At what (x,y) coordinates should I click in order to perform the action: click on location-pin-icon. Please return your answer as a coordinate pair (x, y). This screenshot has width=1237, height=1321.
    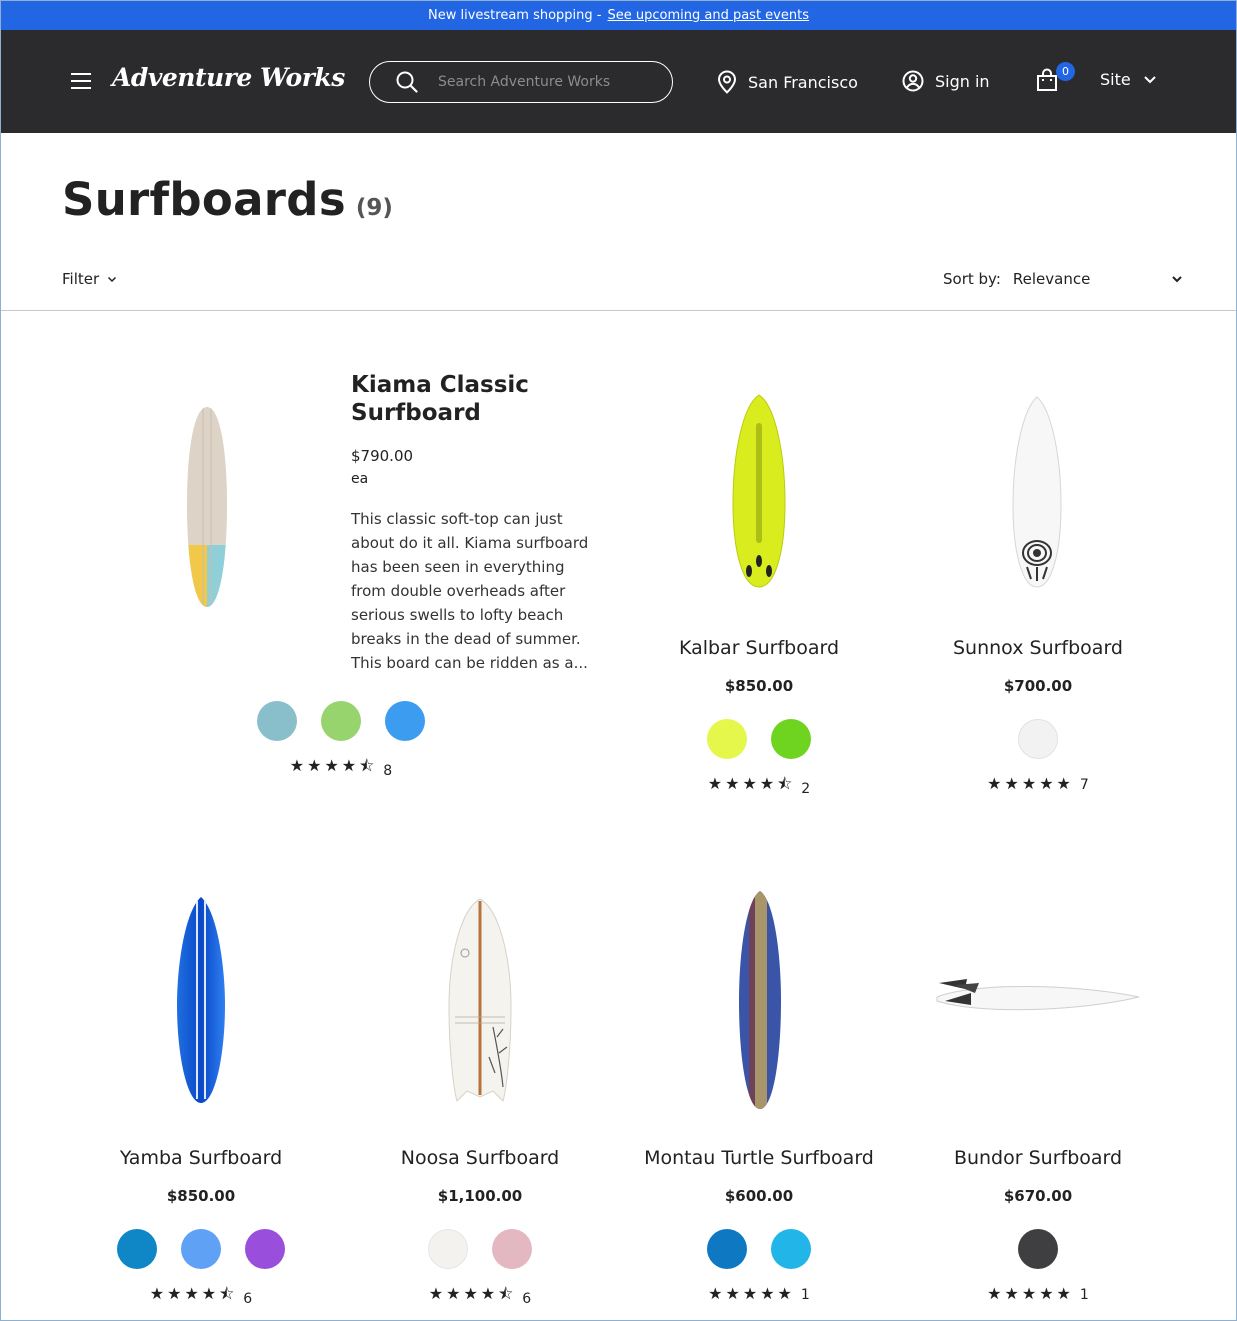
    Looking at the image, I should click on (727, 82).